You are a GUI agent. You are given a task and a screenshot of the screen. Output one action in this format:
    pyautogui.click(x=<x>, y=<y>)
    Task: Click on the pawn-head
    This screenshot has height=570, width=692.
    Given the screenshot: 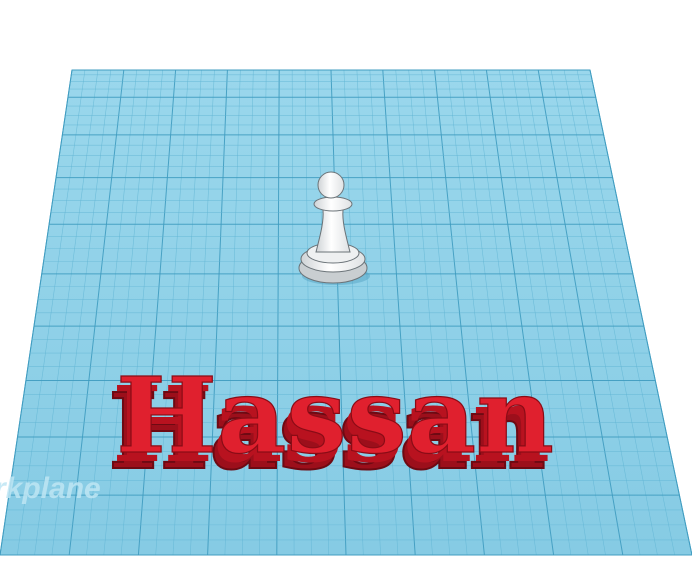 What is the action you would take?
    pyautogui.click(x=331, y=185)
    